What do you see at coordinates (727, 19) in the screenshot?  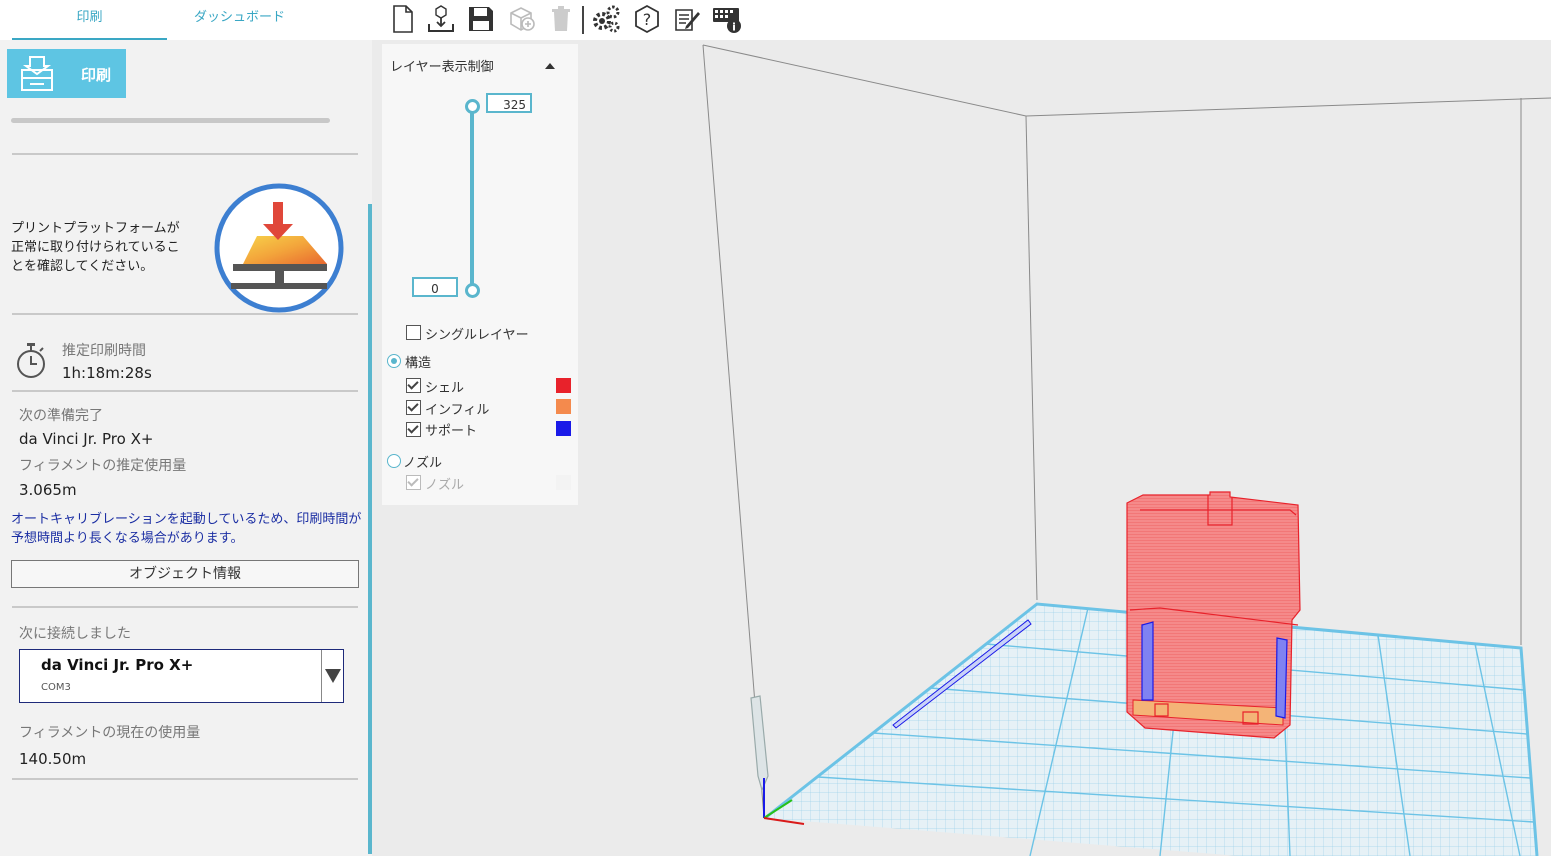 I see `keyboard-info-icon: i` at bounding box center [727, 19].